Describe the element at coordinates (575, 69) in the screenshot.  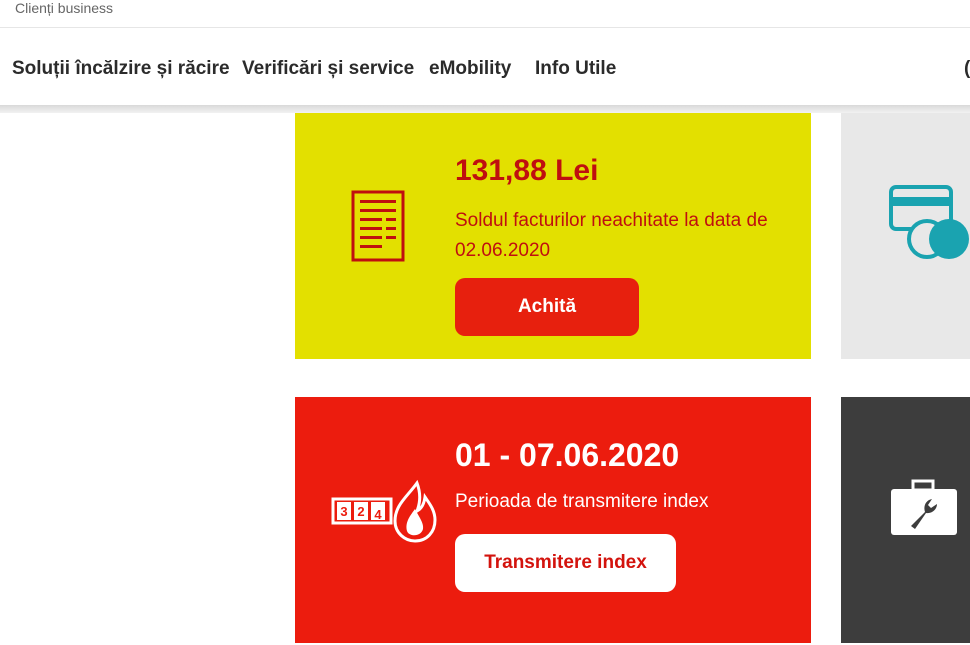
I see `nav-item-info-utile: Info Utile` at that location.